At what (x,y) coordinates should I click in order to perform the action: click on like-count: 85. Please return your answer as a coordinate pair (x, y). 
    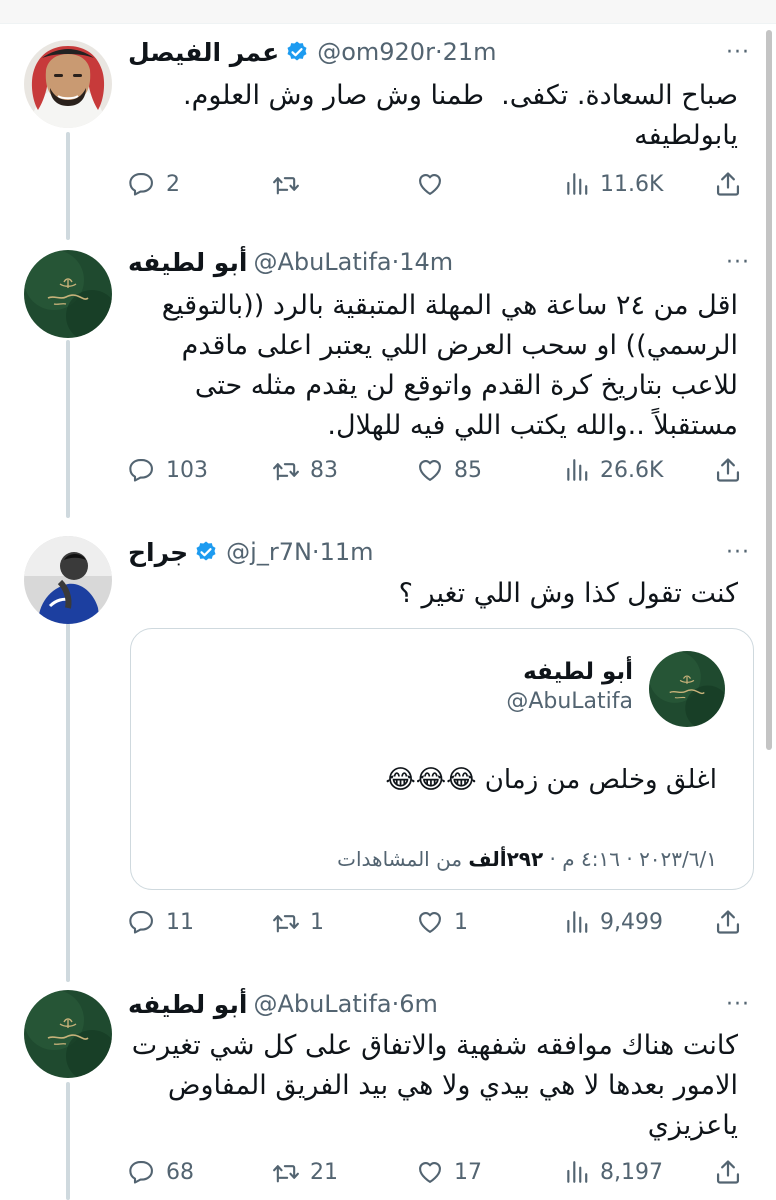
    Looking at the image, I should click on (468, 470).